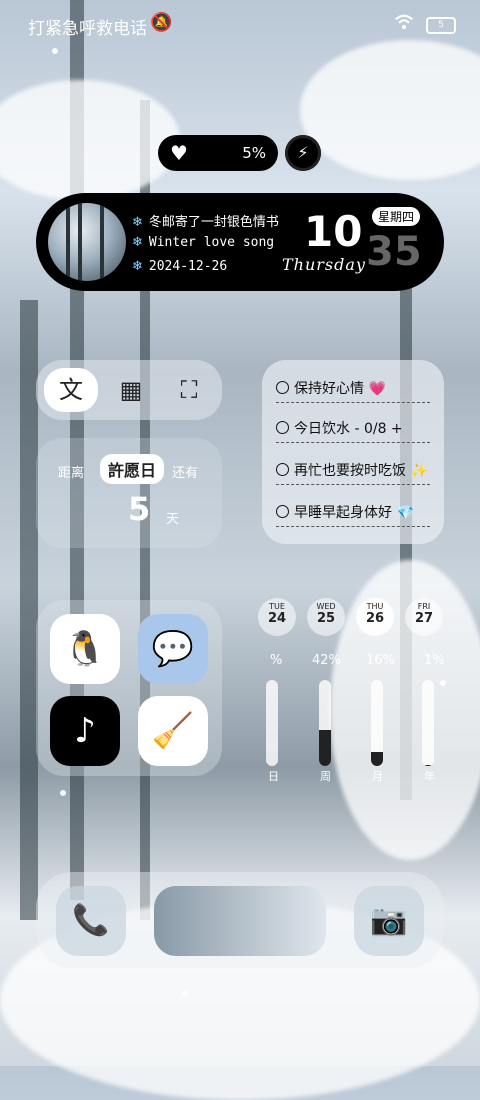  What do you see at coordinates (173, 731) in the screenshot?
I see `cleaner-app: 🧹` at bounding box center [173, 731].